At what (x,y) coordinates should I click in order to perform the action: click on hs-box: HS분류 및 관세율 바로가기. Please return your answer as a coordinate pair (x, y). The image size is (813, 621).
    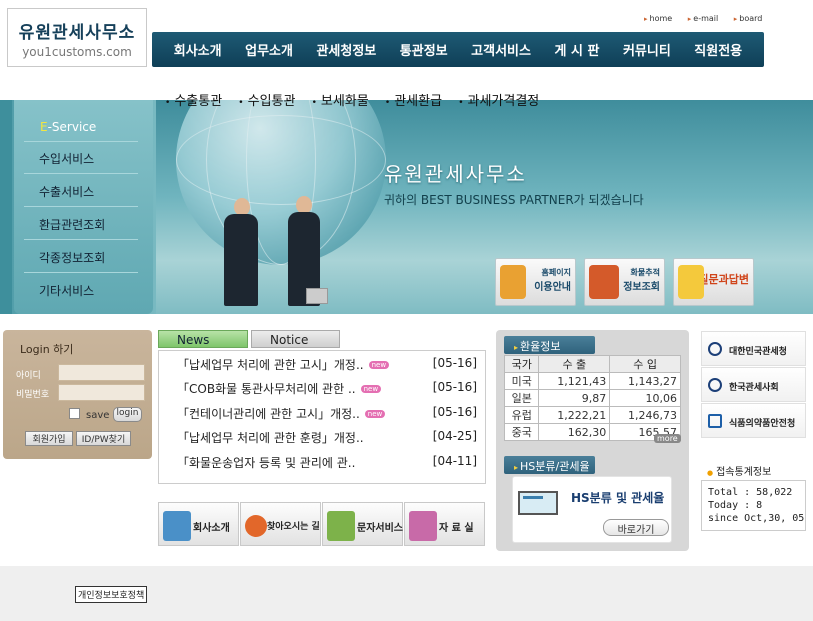
    Looking at the image, I should click on (592, 509).